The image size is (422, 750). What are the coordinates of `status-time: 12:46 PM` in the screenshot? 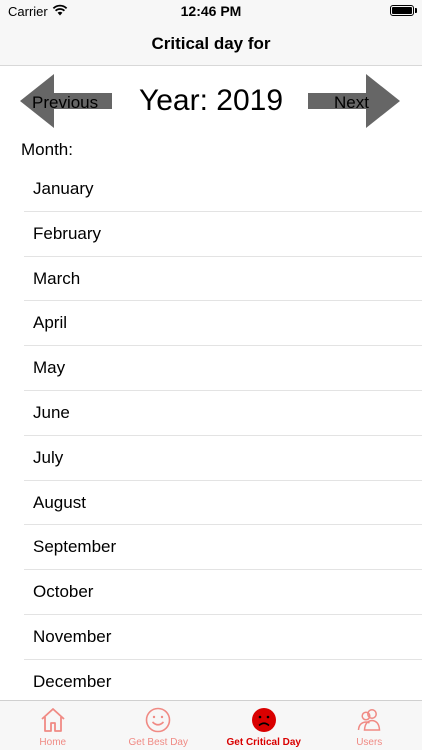 It's located at (211, 11).